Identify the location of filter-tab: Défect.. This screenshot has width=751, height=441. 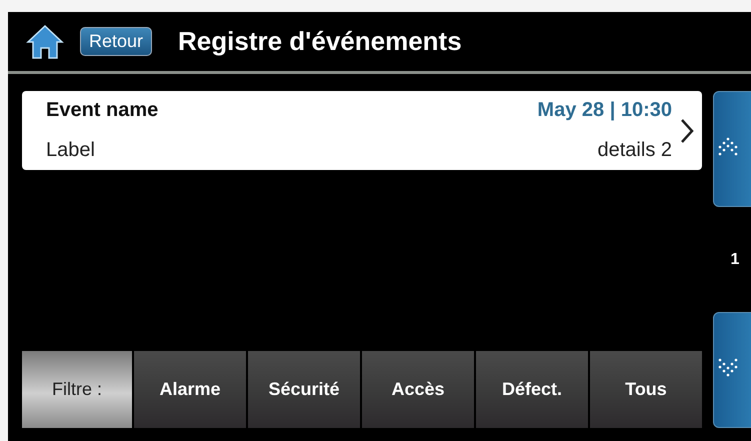
(532, 389).